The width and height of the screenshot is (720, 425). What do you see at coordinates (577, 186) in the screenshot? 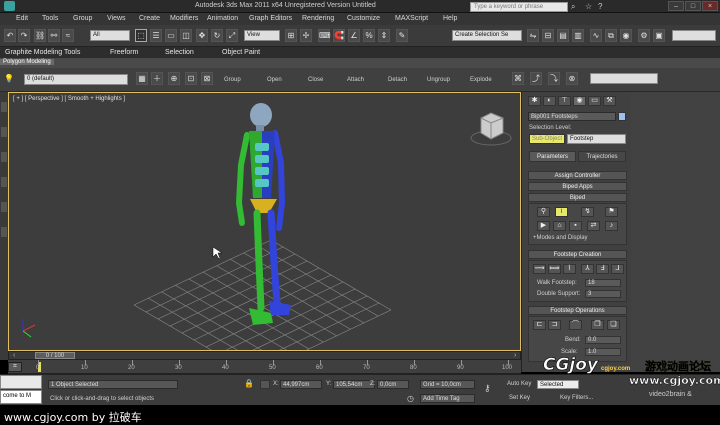
I see `rollout-biped-apps: Biped Apps` at bounding box center [577, 186].